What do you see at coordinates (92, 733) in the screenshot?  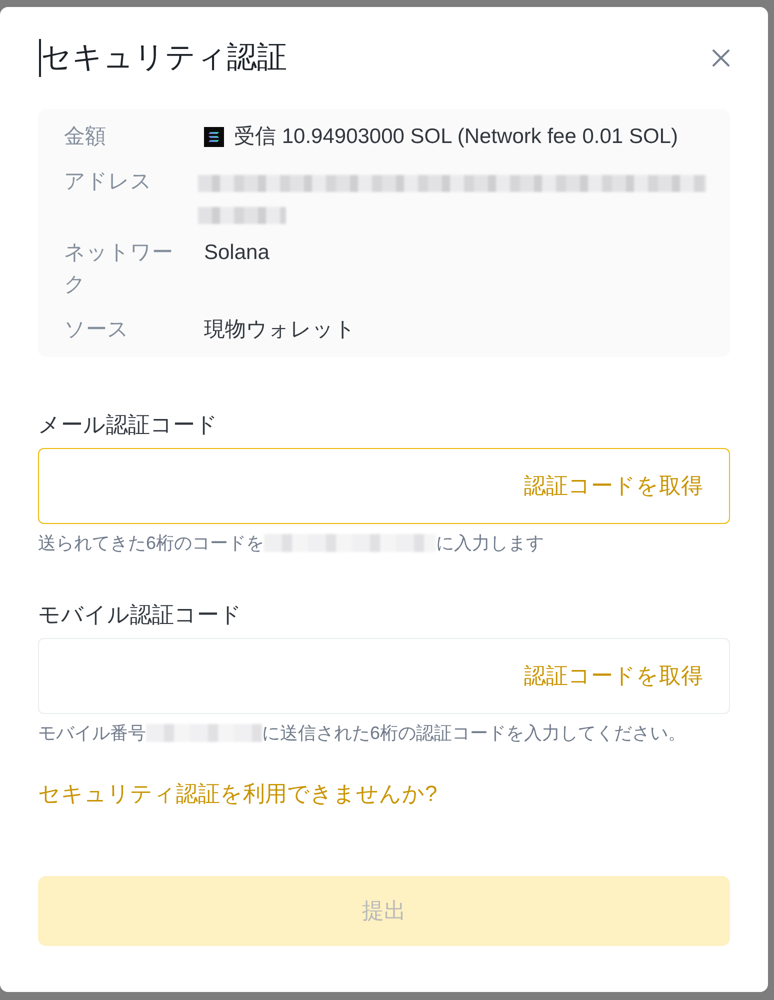 I see `hint-text: モバイル番号` at bounding box center [92, 733].